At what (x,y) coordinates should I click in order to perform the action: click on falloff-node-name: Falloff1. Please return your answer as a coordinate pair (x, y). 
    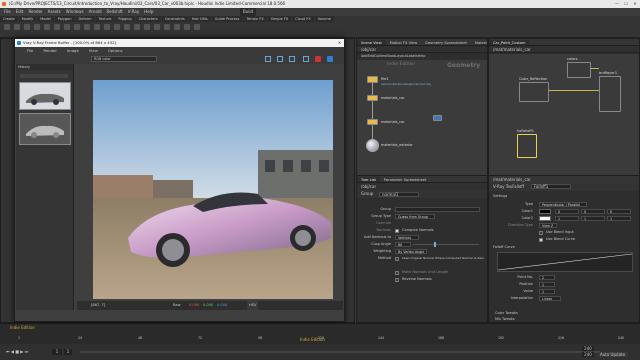
    Looking at the image, I should click on (551, 186).